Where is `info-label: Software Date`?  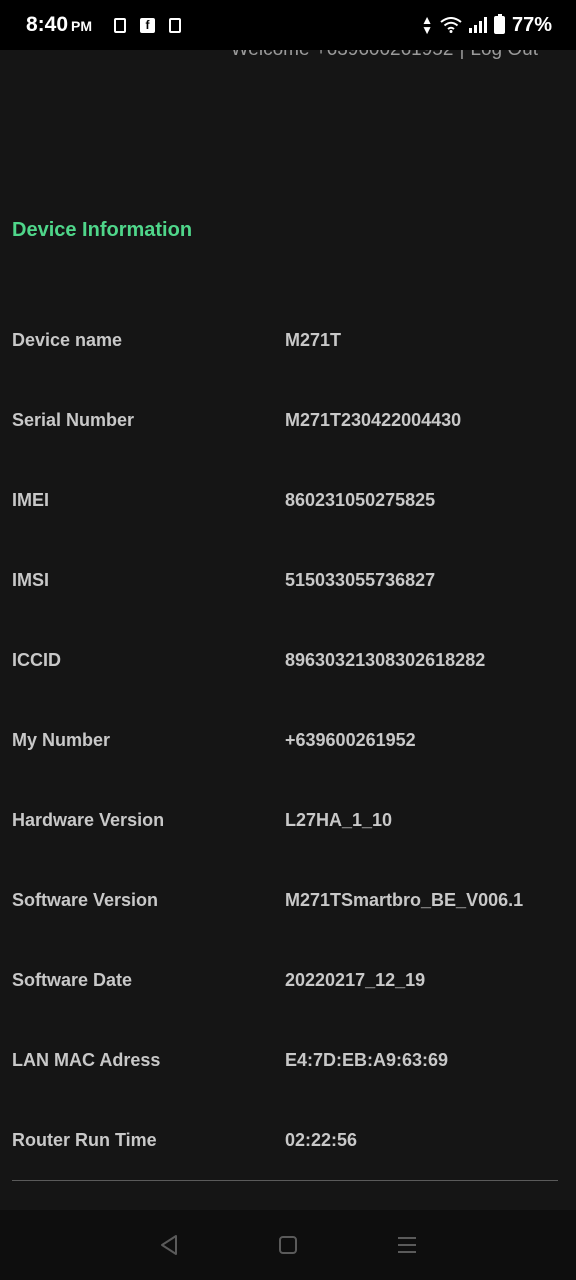
info-label: Software Date is located at coordinates (72, 979).